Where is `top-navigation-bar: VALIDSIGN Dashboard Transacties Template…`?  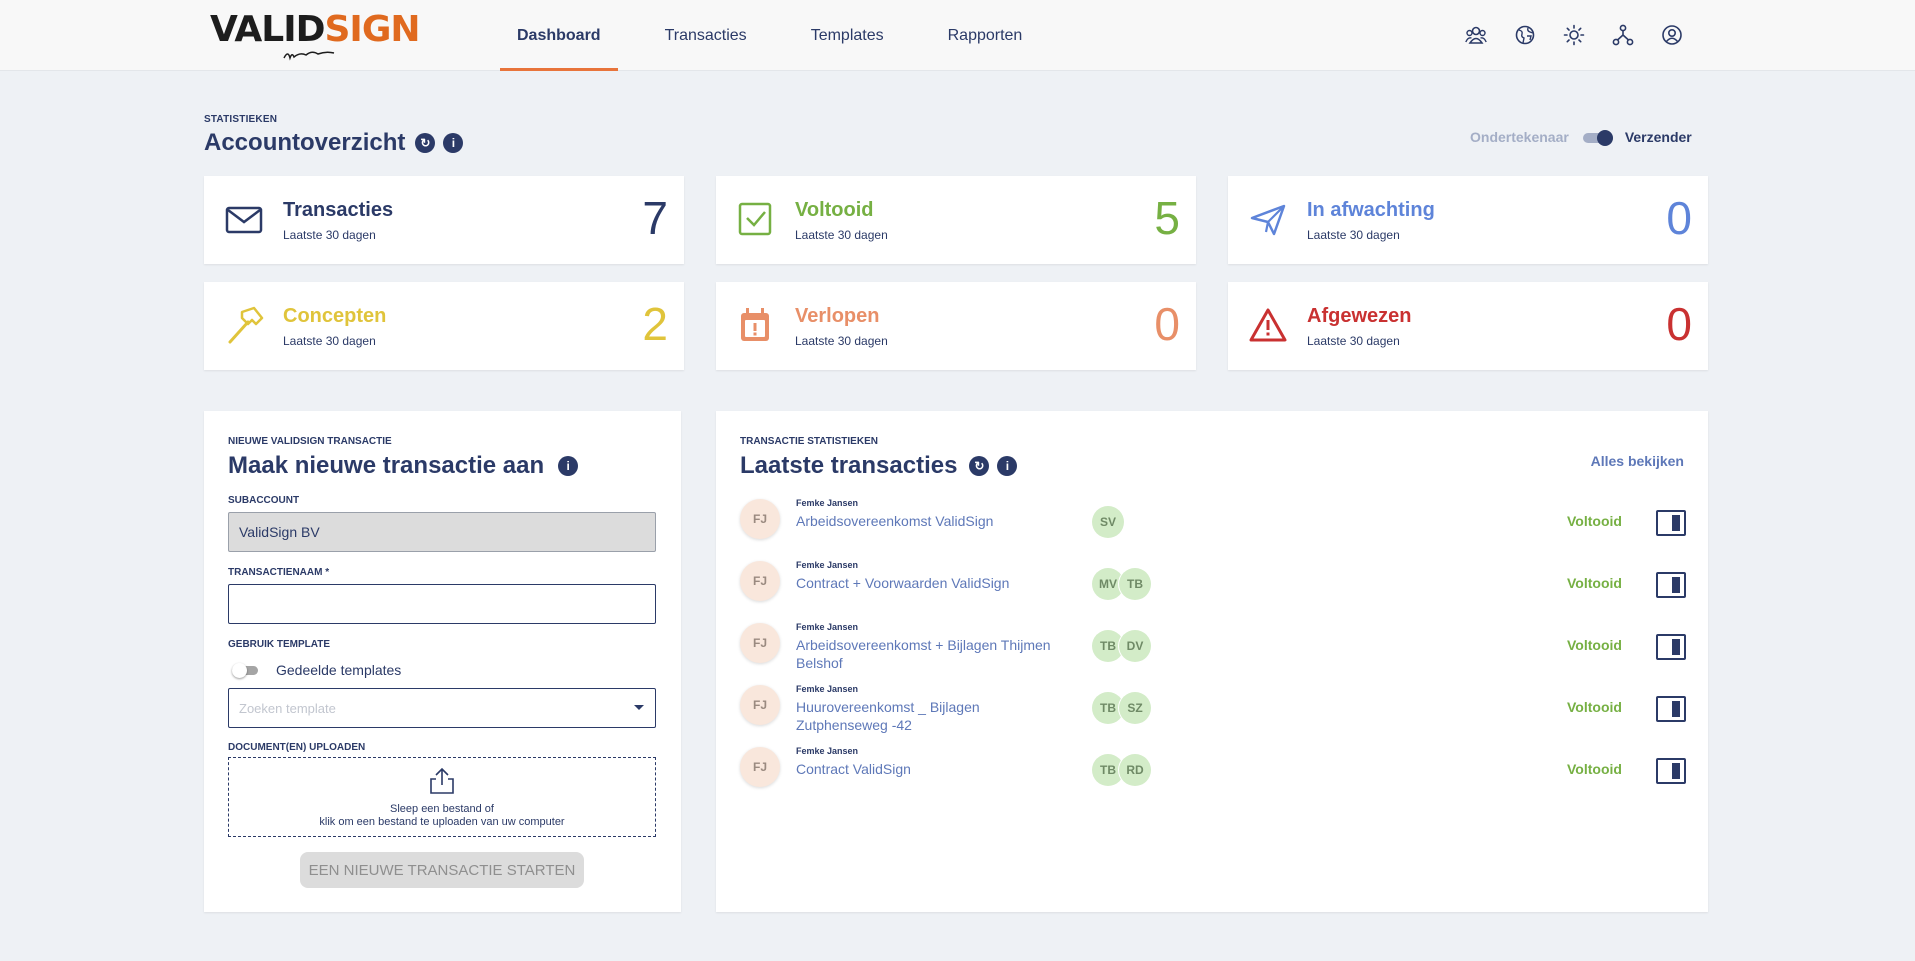 top-navigation-bar: VALIDSIGN Dashboard Transacties Template… is located at coordinates (957, 35).